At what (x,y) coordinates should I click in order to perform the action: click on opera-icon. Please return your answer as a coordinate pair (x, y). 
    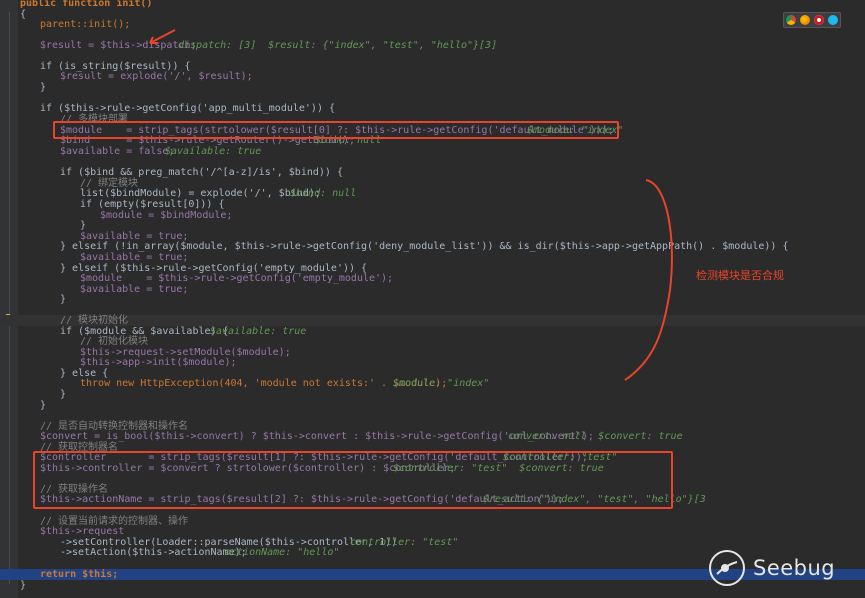
    Looking at the image, I should click on (819, 20).